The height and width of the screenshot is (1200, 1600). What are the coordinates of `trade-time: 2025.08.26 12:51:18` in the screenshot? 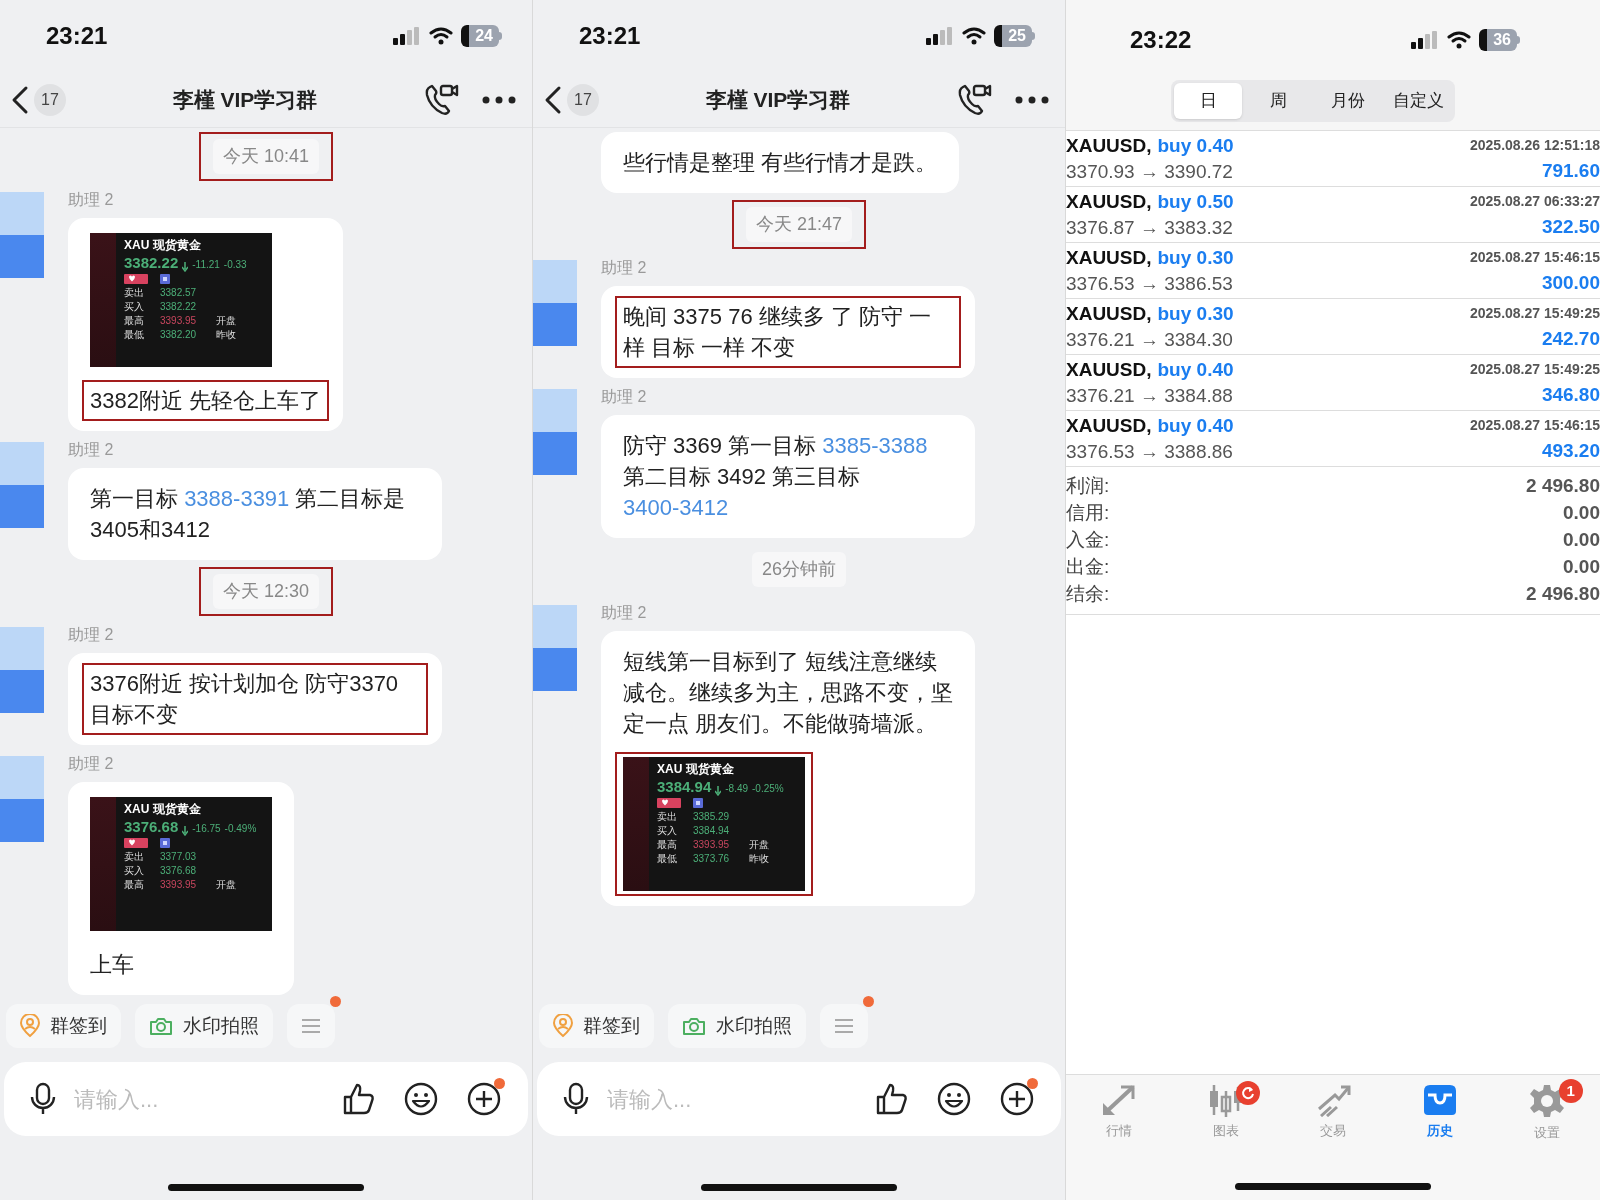 It's located at (1535, 145).